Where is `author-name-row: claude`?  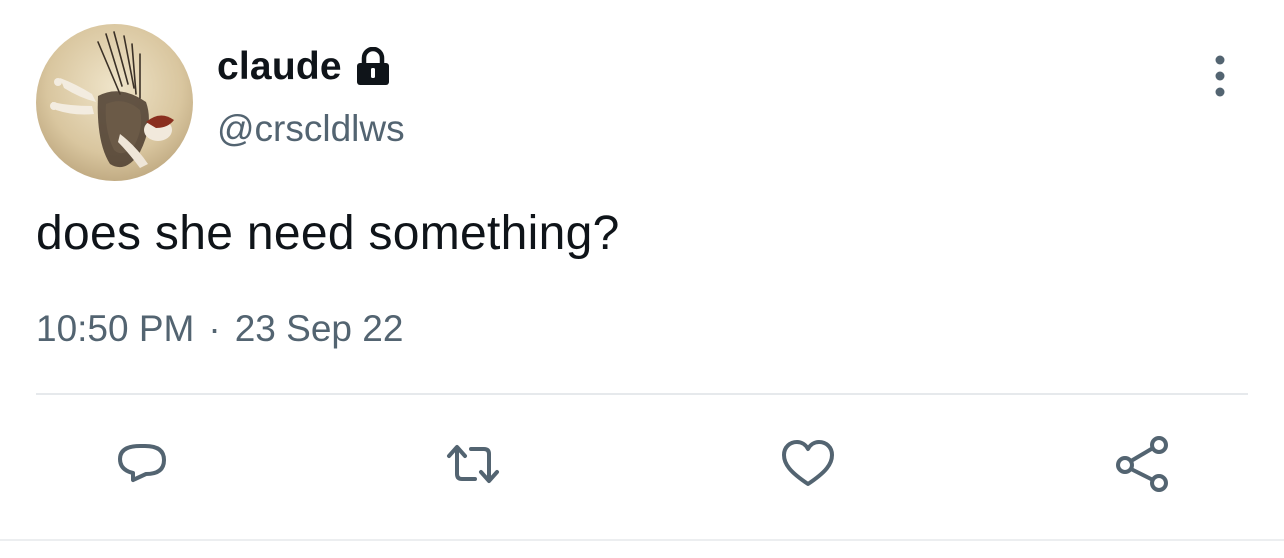 author-name-row: claude is located at coordinates (304, 67).